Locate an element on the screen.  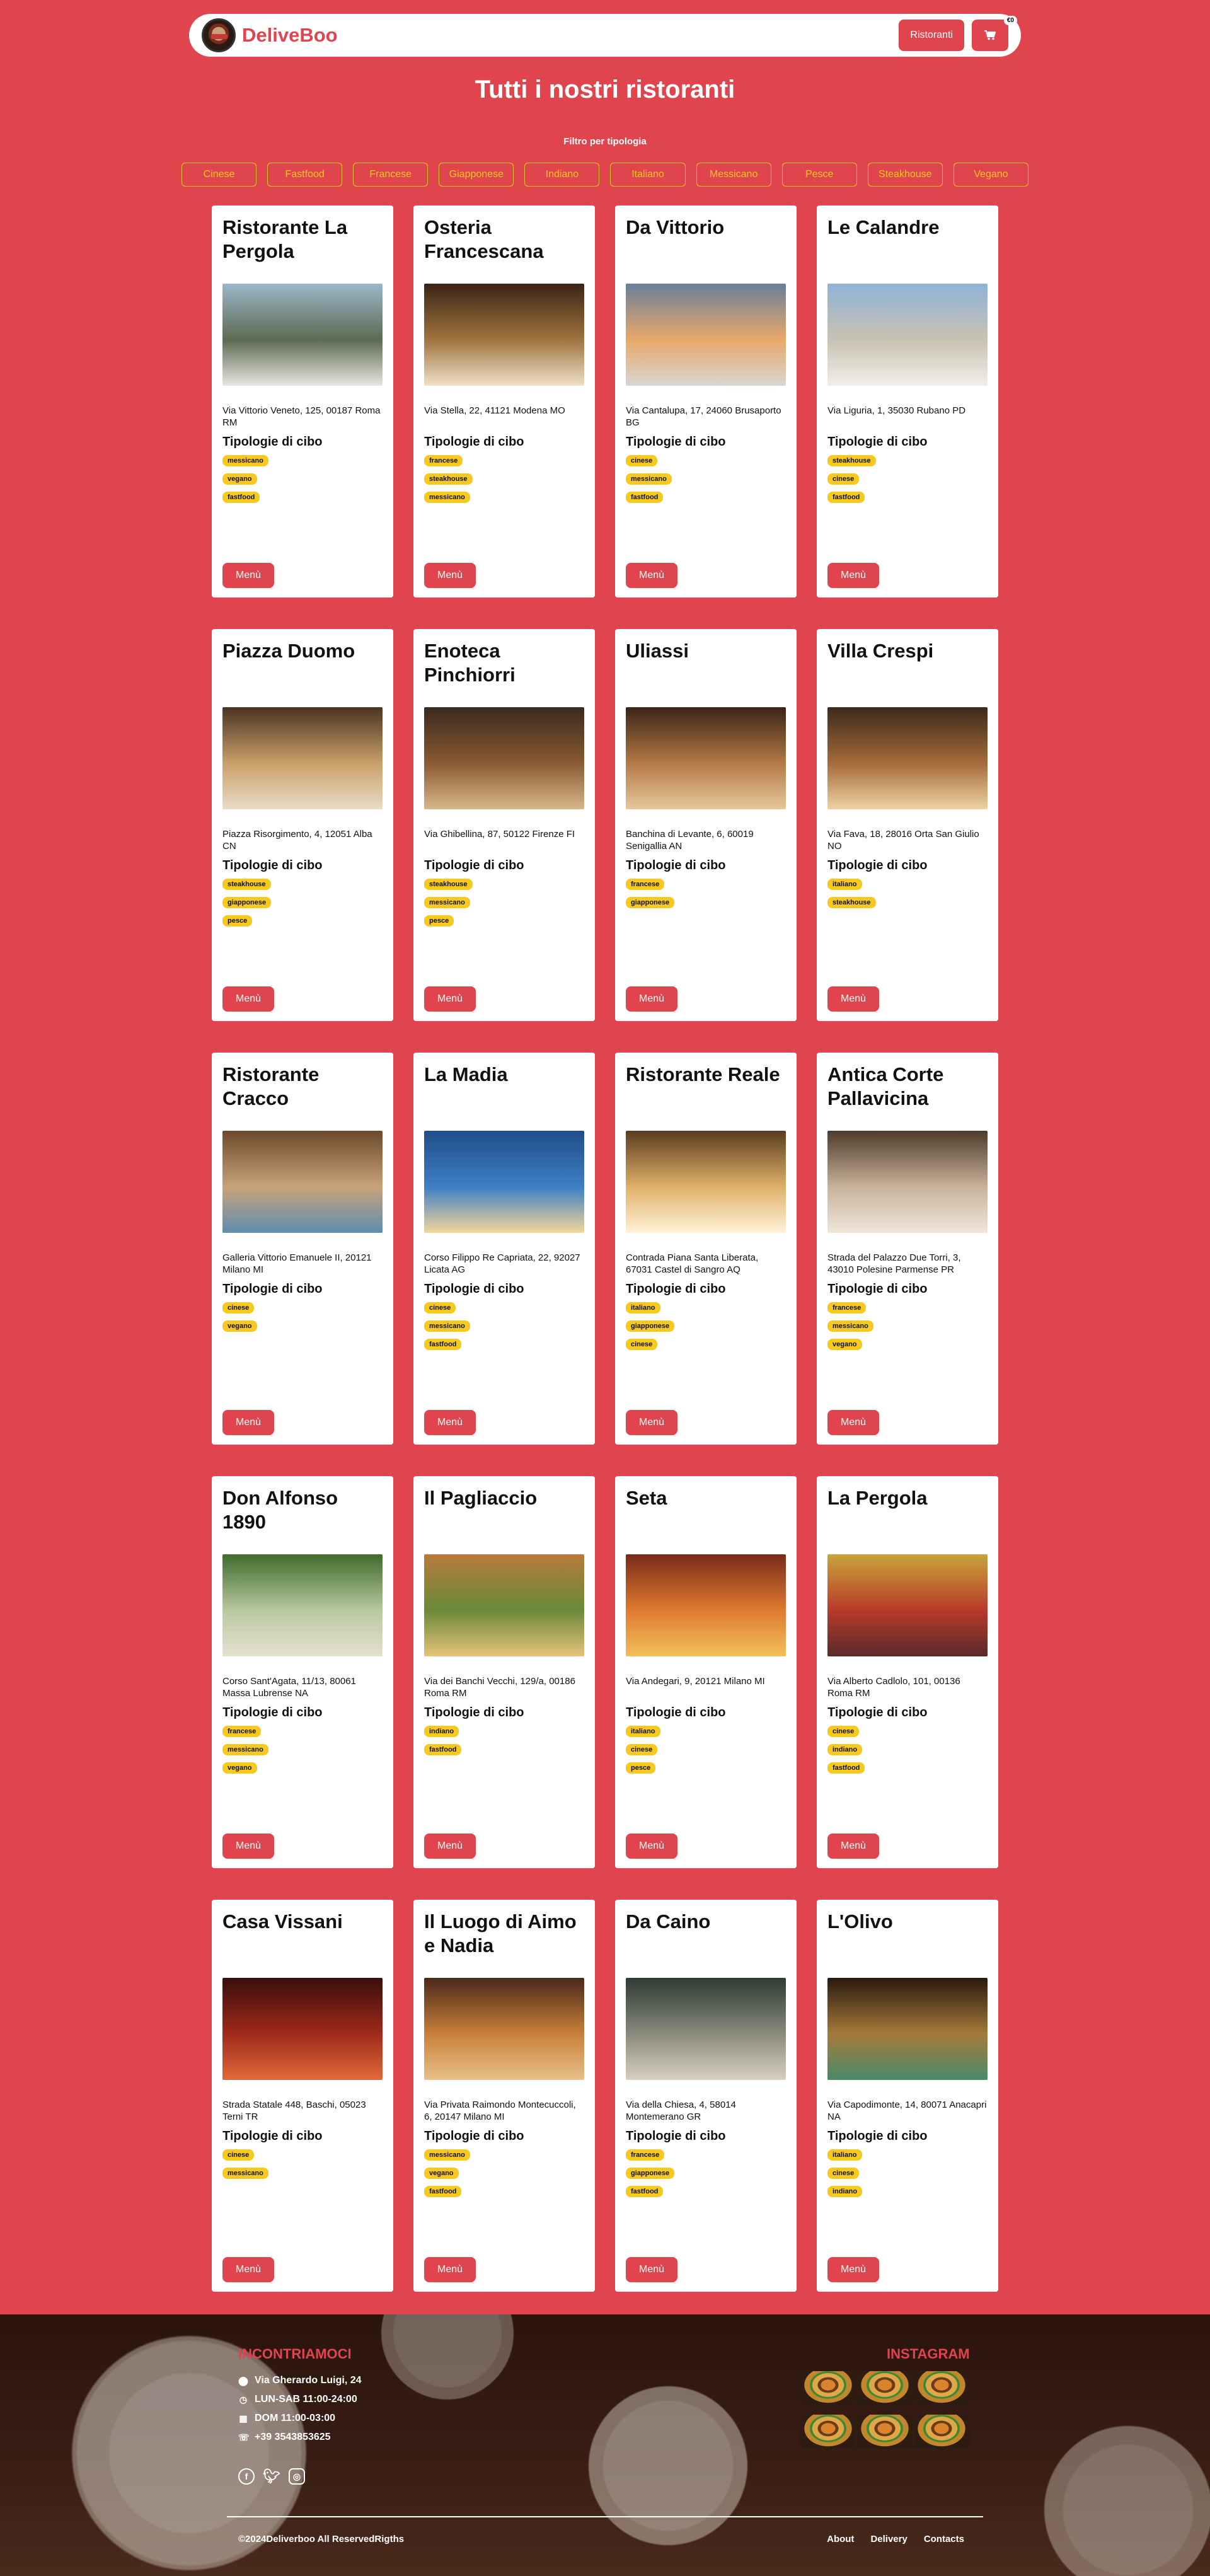
filter-label: Filtro per tipologia is located at coordinates (605, 141).